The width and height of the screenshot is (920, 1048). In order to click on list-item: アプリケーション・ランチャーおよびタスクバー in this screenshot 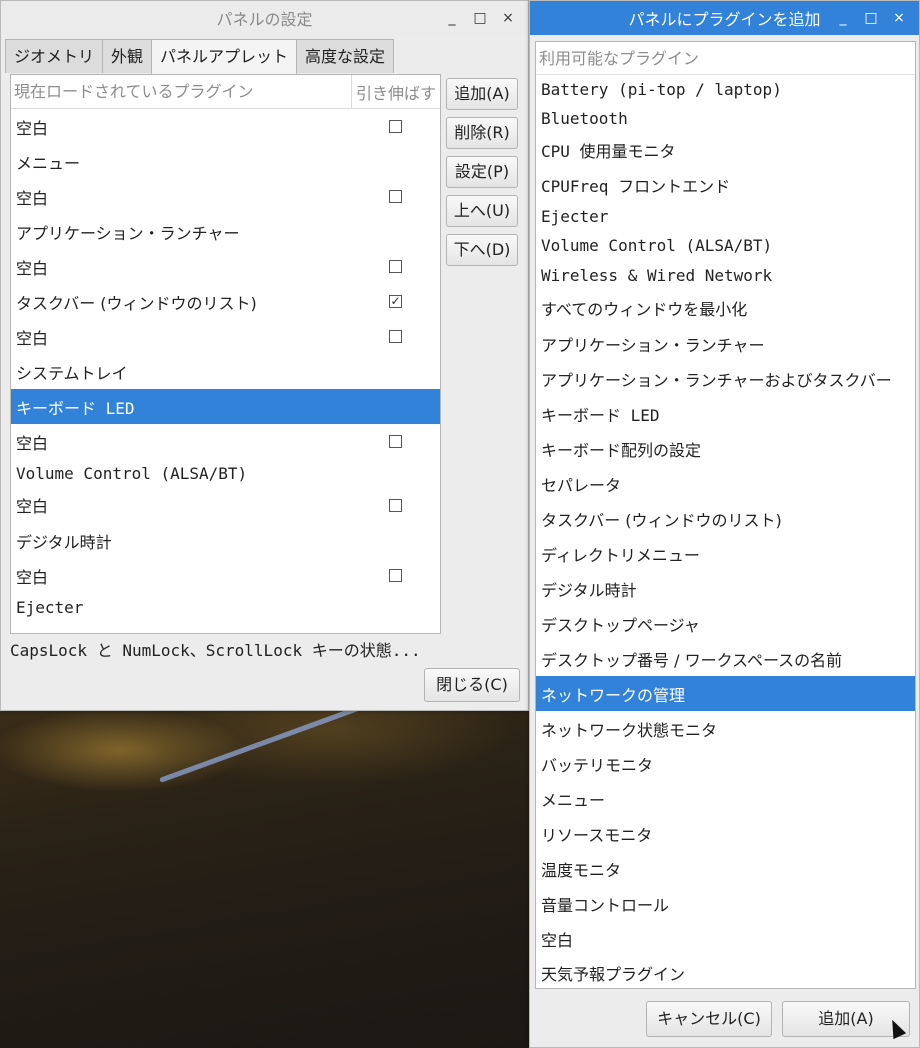, I will do `click(725, 378)`.